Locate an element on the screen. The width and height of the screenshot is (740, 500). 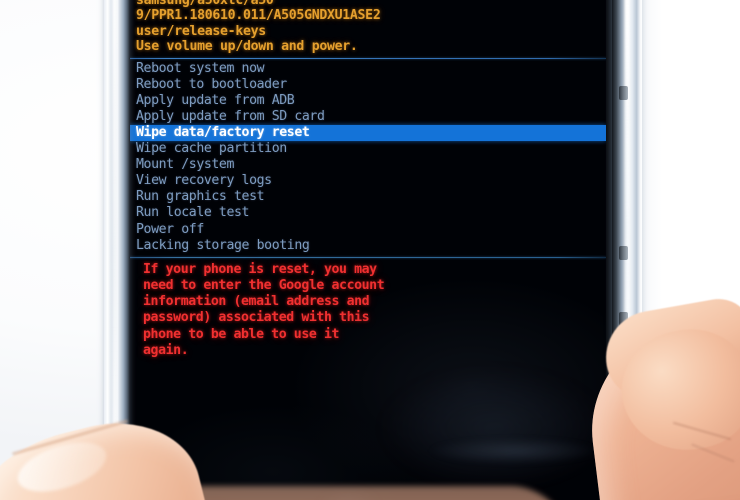
menu-item-reboot-system-now: Reboot system now is located at coordinates (367, 69).